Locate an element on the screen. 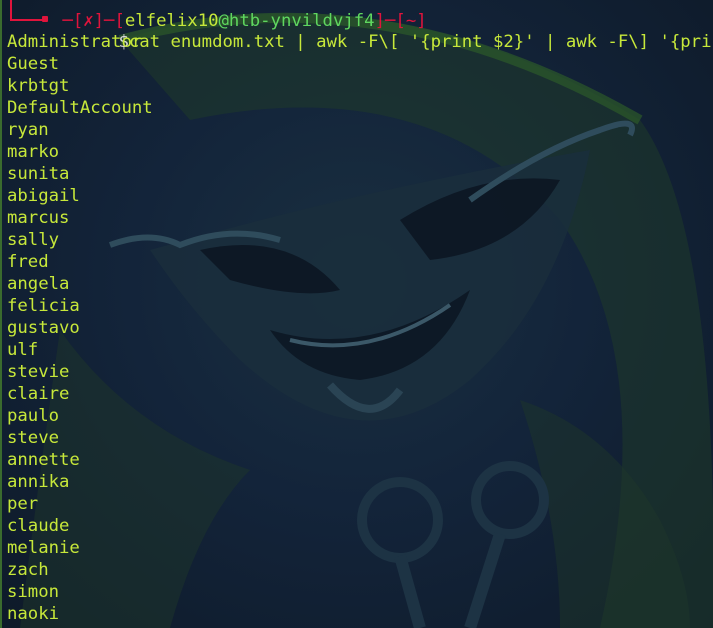 This screenshot has height=628, width=713. output-line: simon is located at coordinates (33, 592).